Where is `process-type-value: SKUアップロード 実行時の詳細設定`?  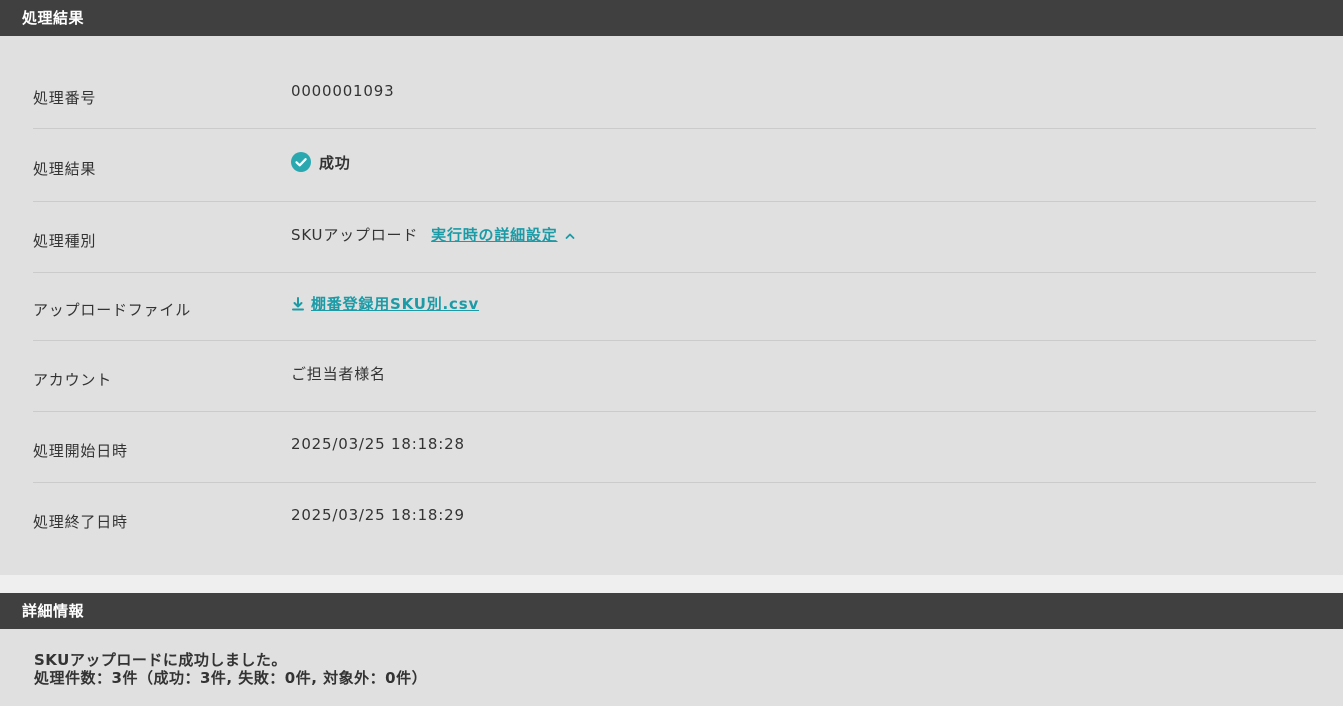 process-type-value: SKUアップロード 実行時の詳細設定 is located at coordinates (433, 237).